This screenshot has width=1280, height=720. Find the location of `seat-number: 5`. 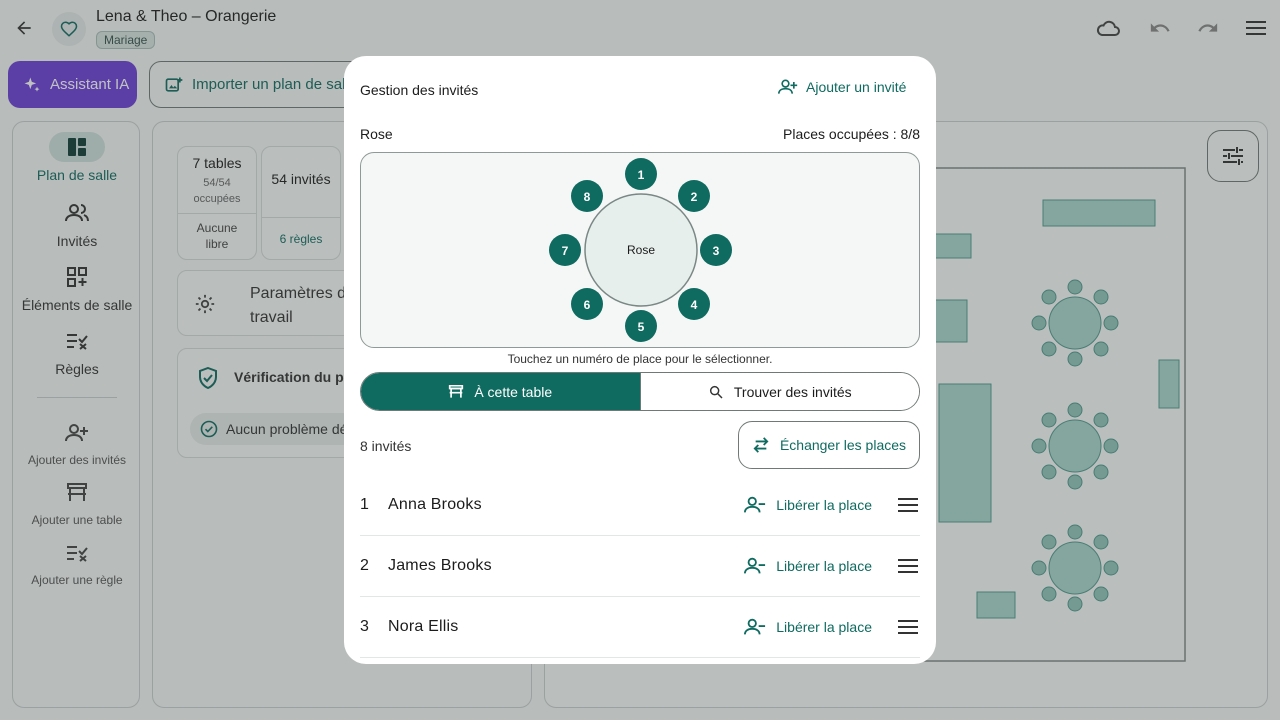

seat-number: 5 is located at coordinates (641, 327).